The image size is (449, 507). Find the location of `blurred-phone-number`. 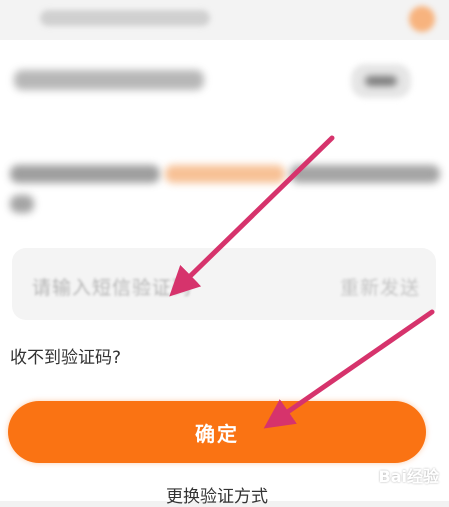

blurred-phone-number is located at coordinates (225, 174).